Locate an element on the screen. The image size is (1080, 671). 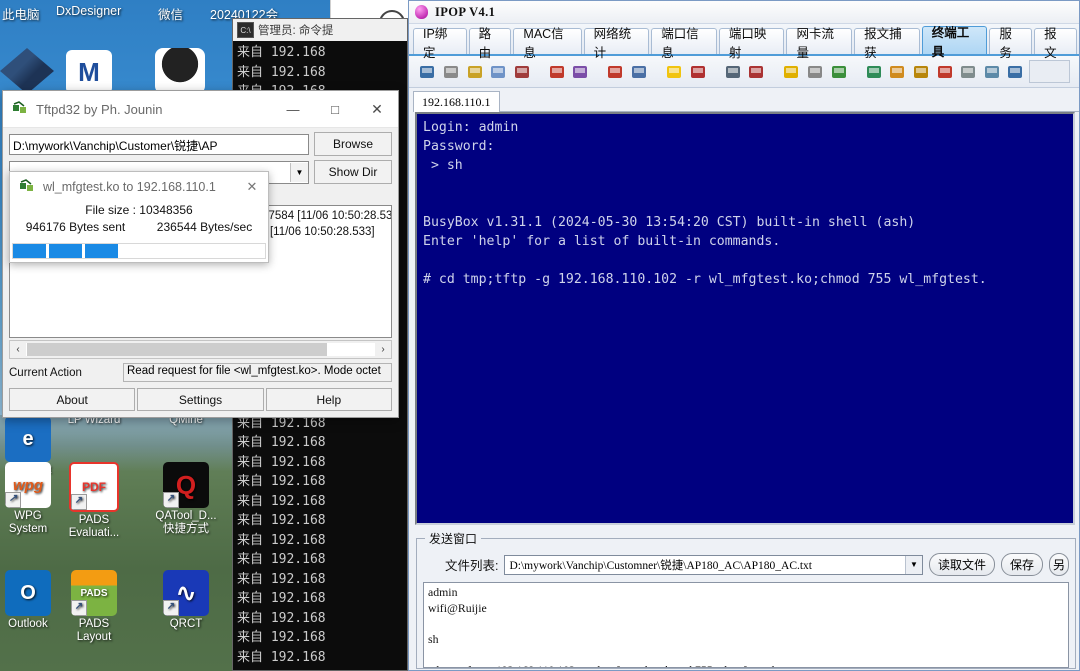
text-icon is located at coordinates (873, 72).